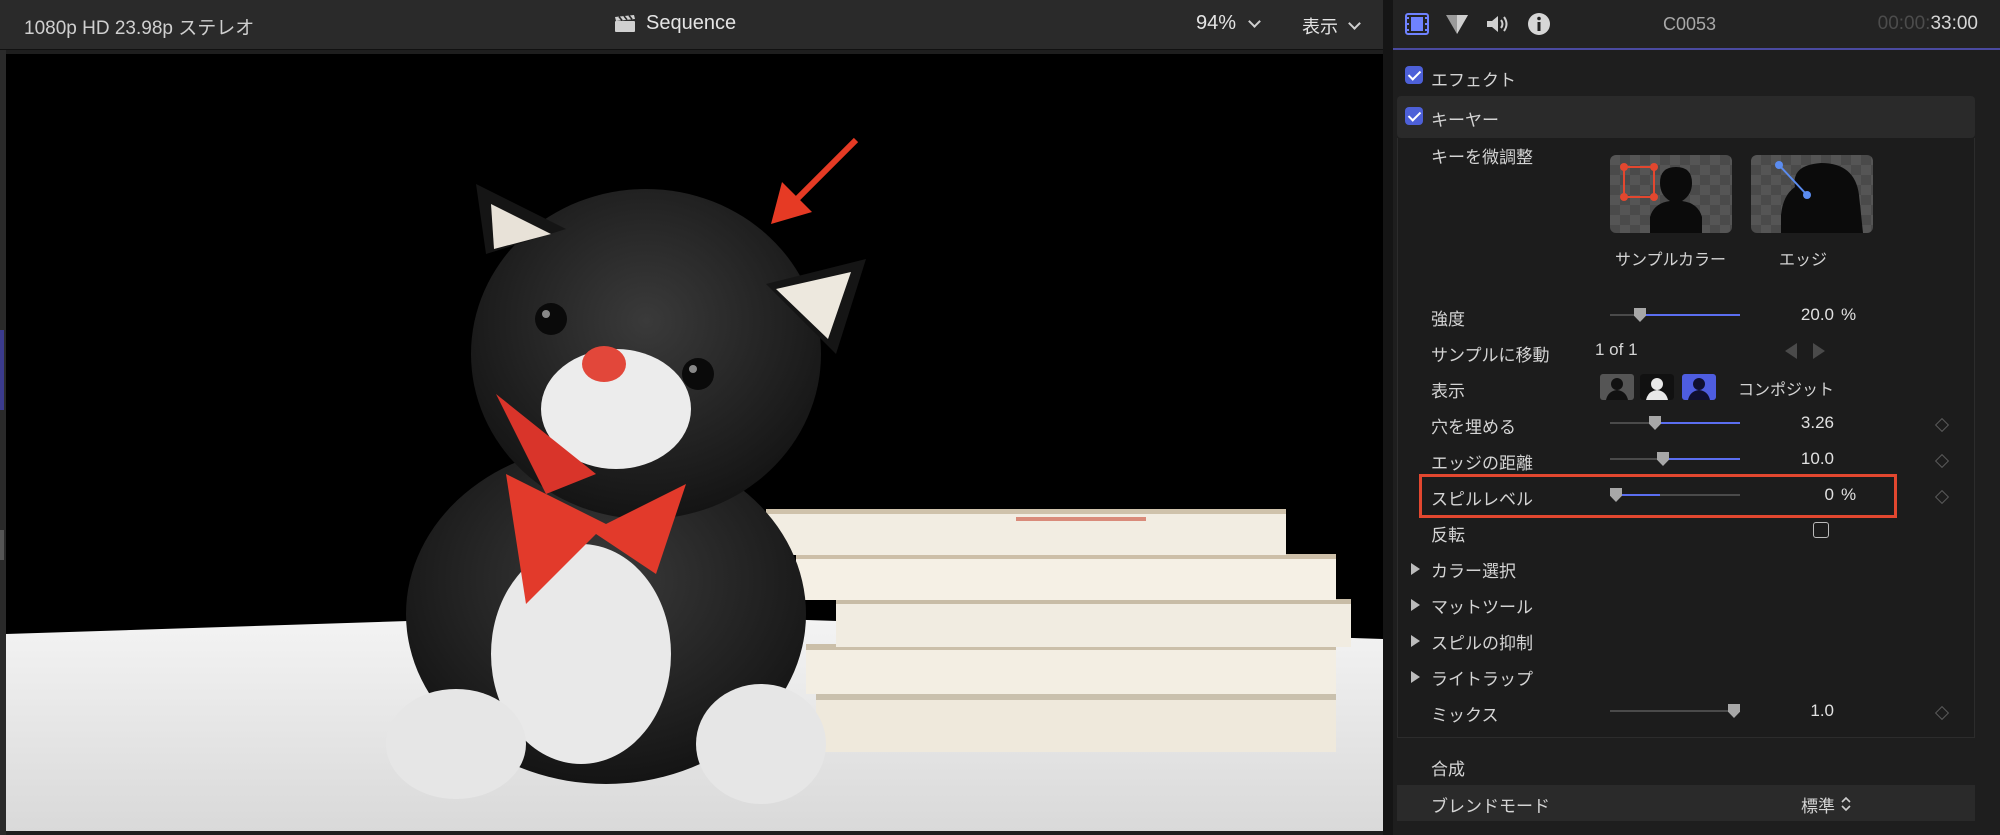 Image resolution: width=2000 pixels, height=835 pixels. Describe the element at coordinates (1846, 804) in the screenshot. I see `up-down-chevron-icon` at that location.